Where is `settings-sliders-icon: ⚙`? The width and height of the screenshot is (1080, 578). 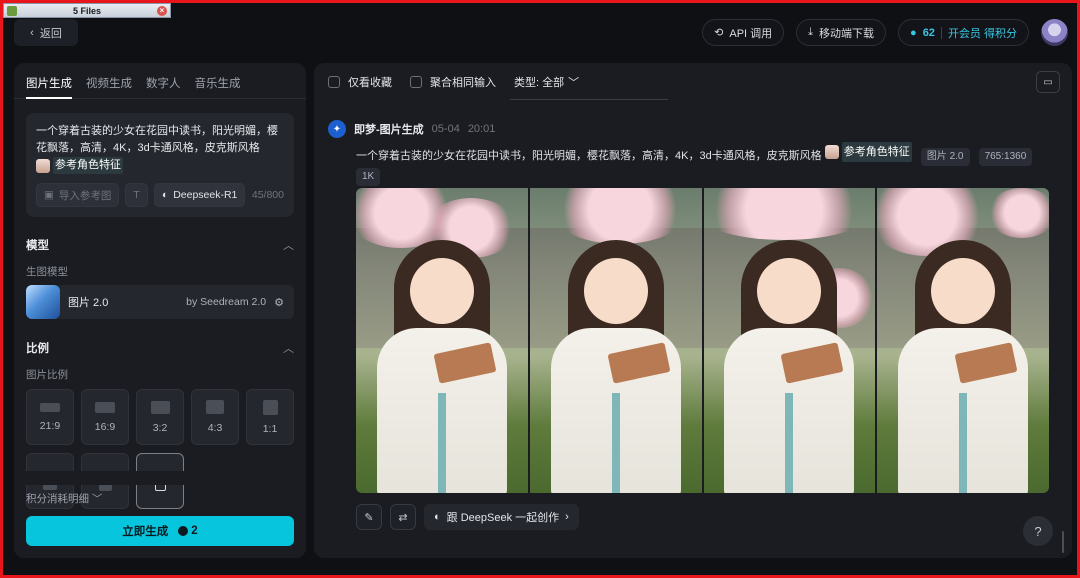 settings-sliders-icon: ⚙ is located at coordinates (279, 302).